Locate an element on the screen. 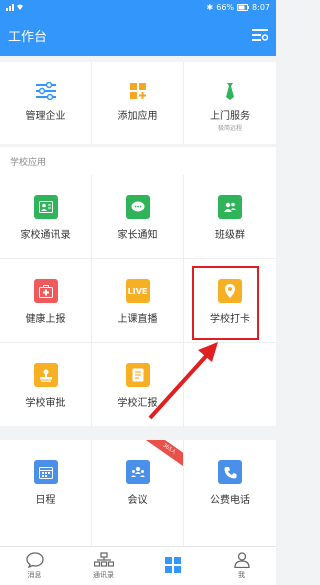 The height and width of the screenshot is (585, 320). public-phone-label: 公费电话 is located at coordinates (230, 500).